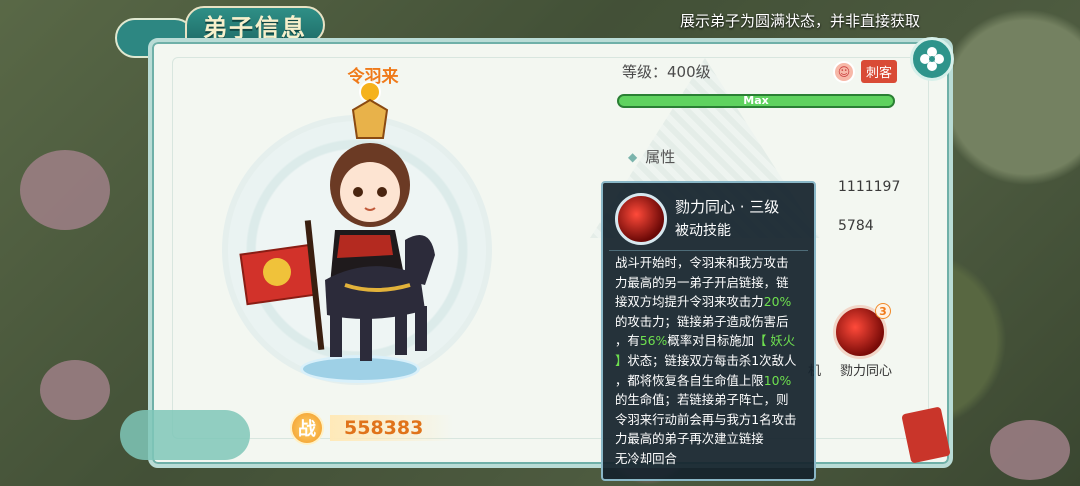 The height and width of the screenshot is (486, 1080). Describe the element at coordinates (627, 341) in the screenshot. I see `desc-text: ，有` at that location.